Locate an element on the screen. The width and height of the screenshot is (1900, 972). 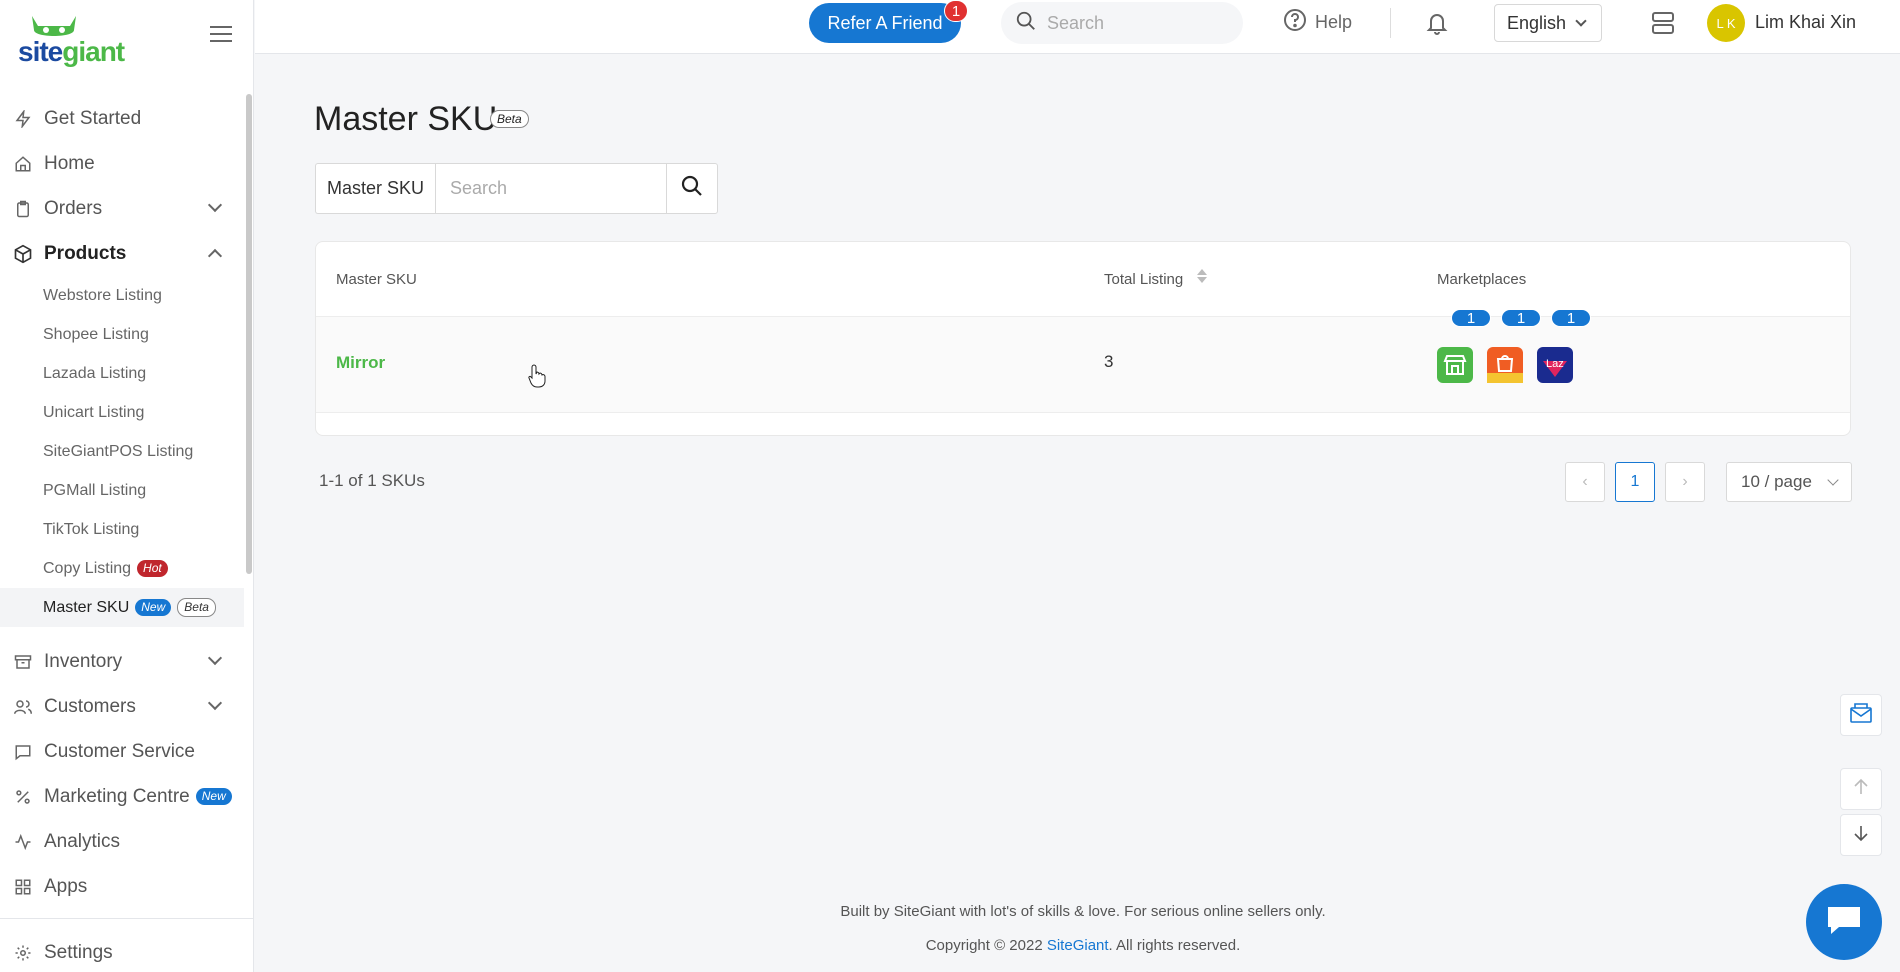
prev-page-button: ‹ is located at coordinates (1585, 482).